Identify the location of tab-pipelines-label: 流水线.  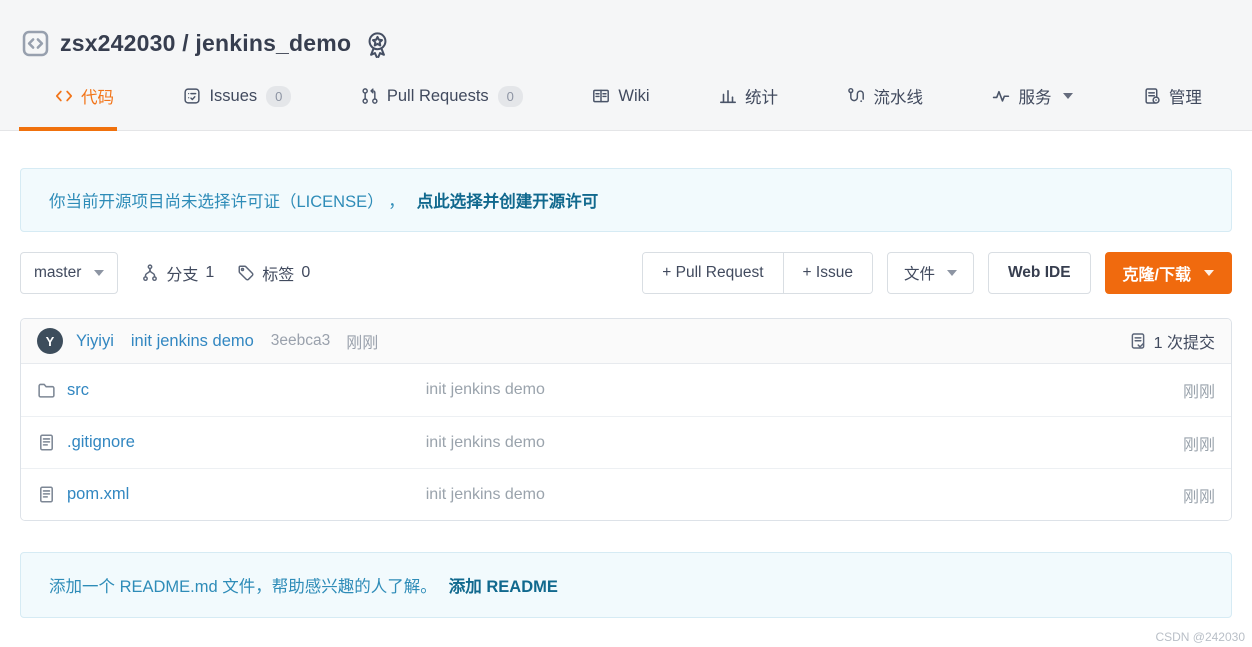
(898, 98).